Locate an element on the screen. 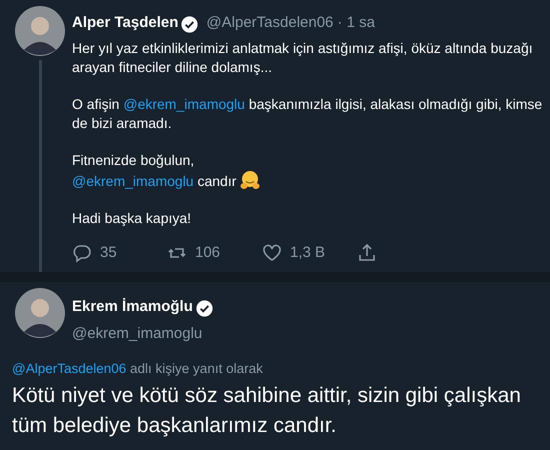  reply-icon is located at coordinates (82, 252).